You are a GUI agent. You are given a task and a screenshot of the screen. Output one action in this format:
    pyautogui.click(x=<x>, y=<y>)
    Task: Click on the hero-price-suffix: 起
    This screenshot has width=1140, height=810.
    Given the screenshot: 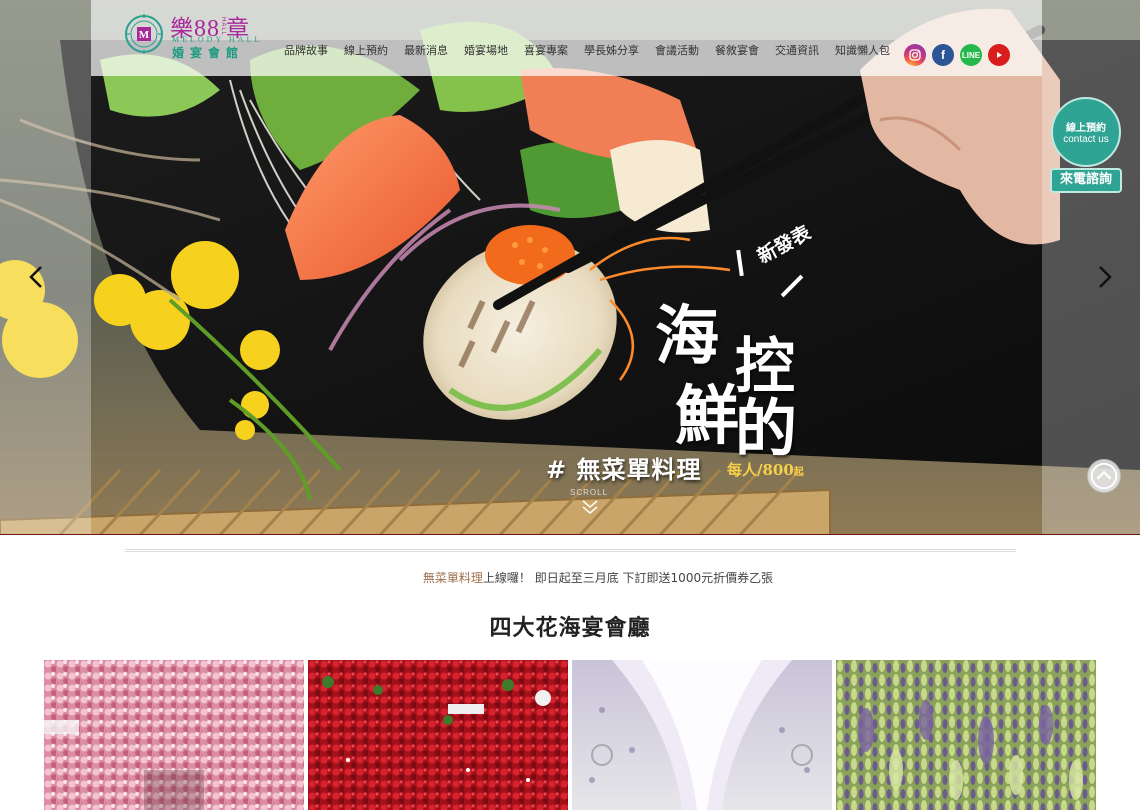 What is the action you would take?
    pyautogui.click(x=798, y=472)
    